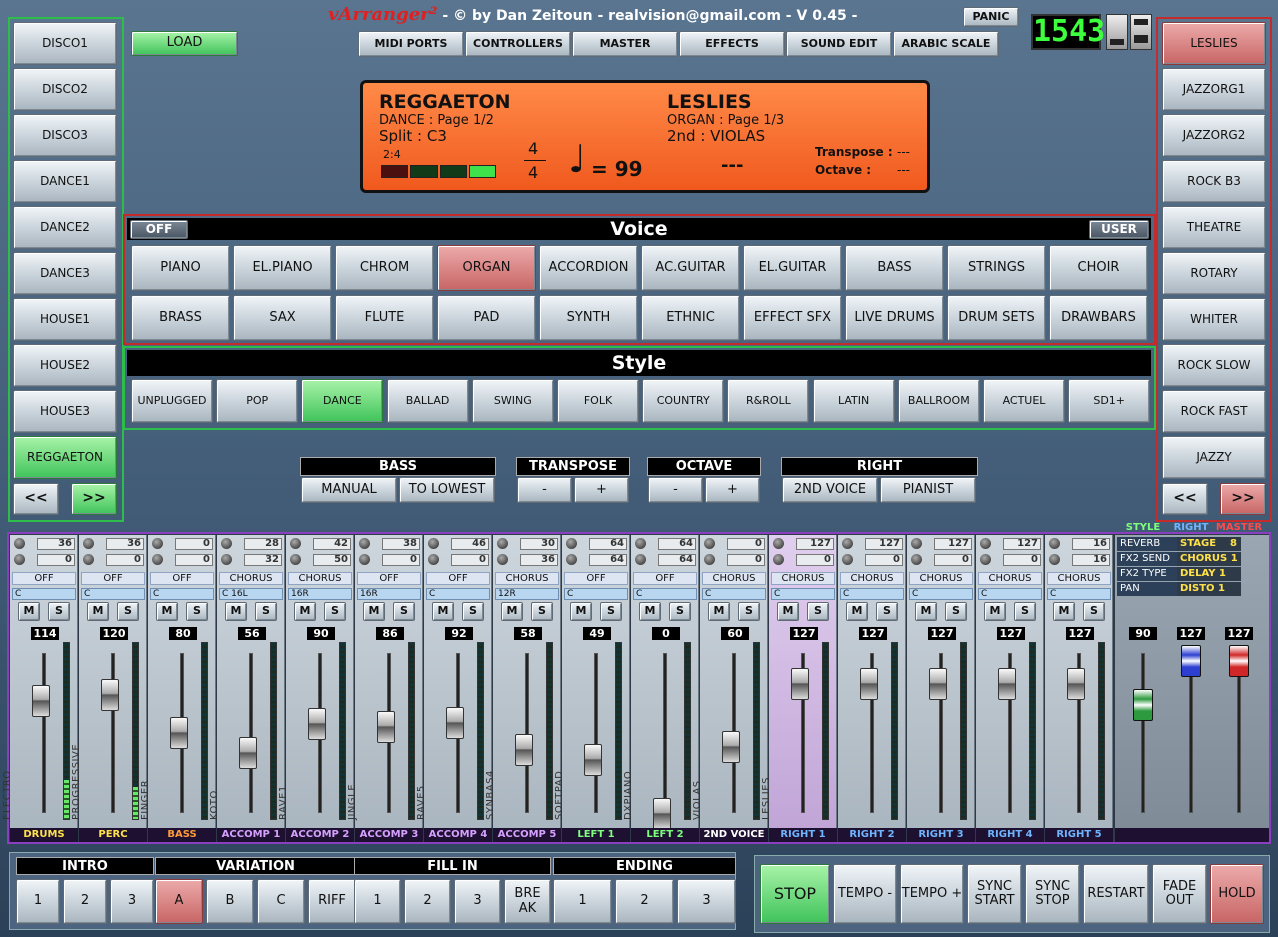  What do you see at coordinates (1214, 181) in the screenshot?
I see `right-voice-rock-b3: ROCK B3` at bounding box center [1214, 181].